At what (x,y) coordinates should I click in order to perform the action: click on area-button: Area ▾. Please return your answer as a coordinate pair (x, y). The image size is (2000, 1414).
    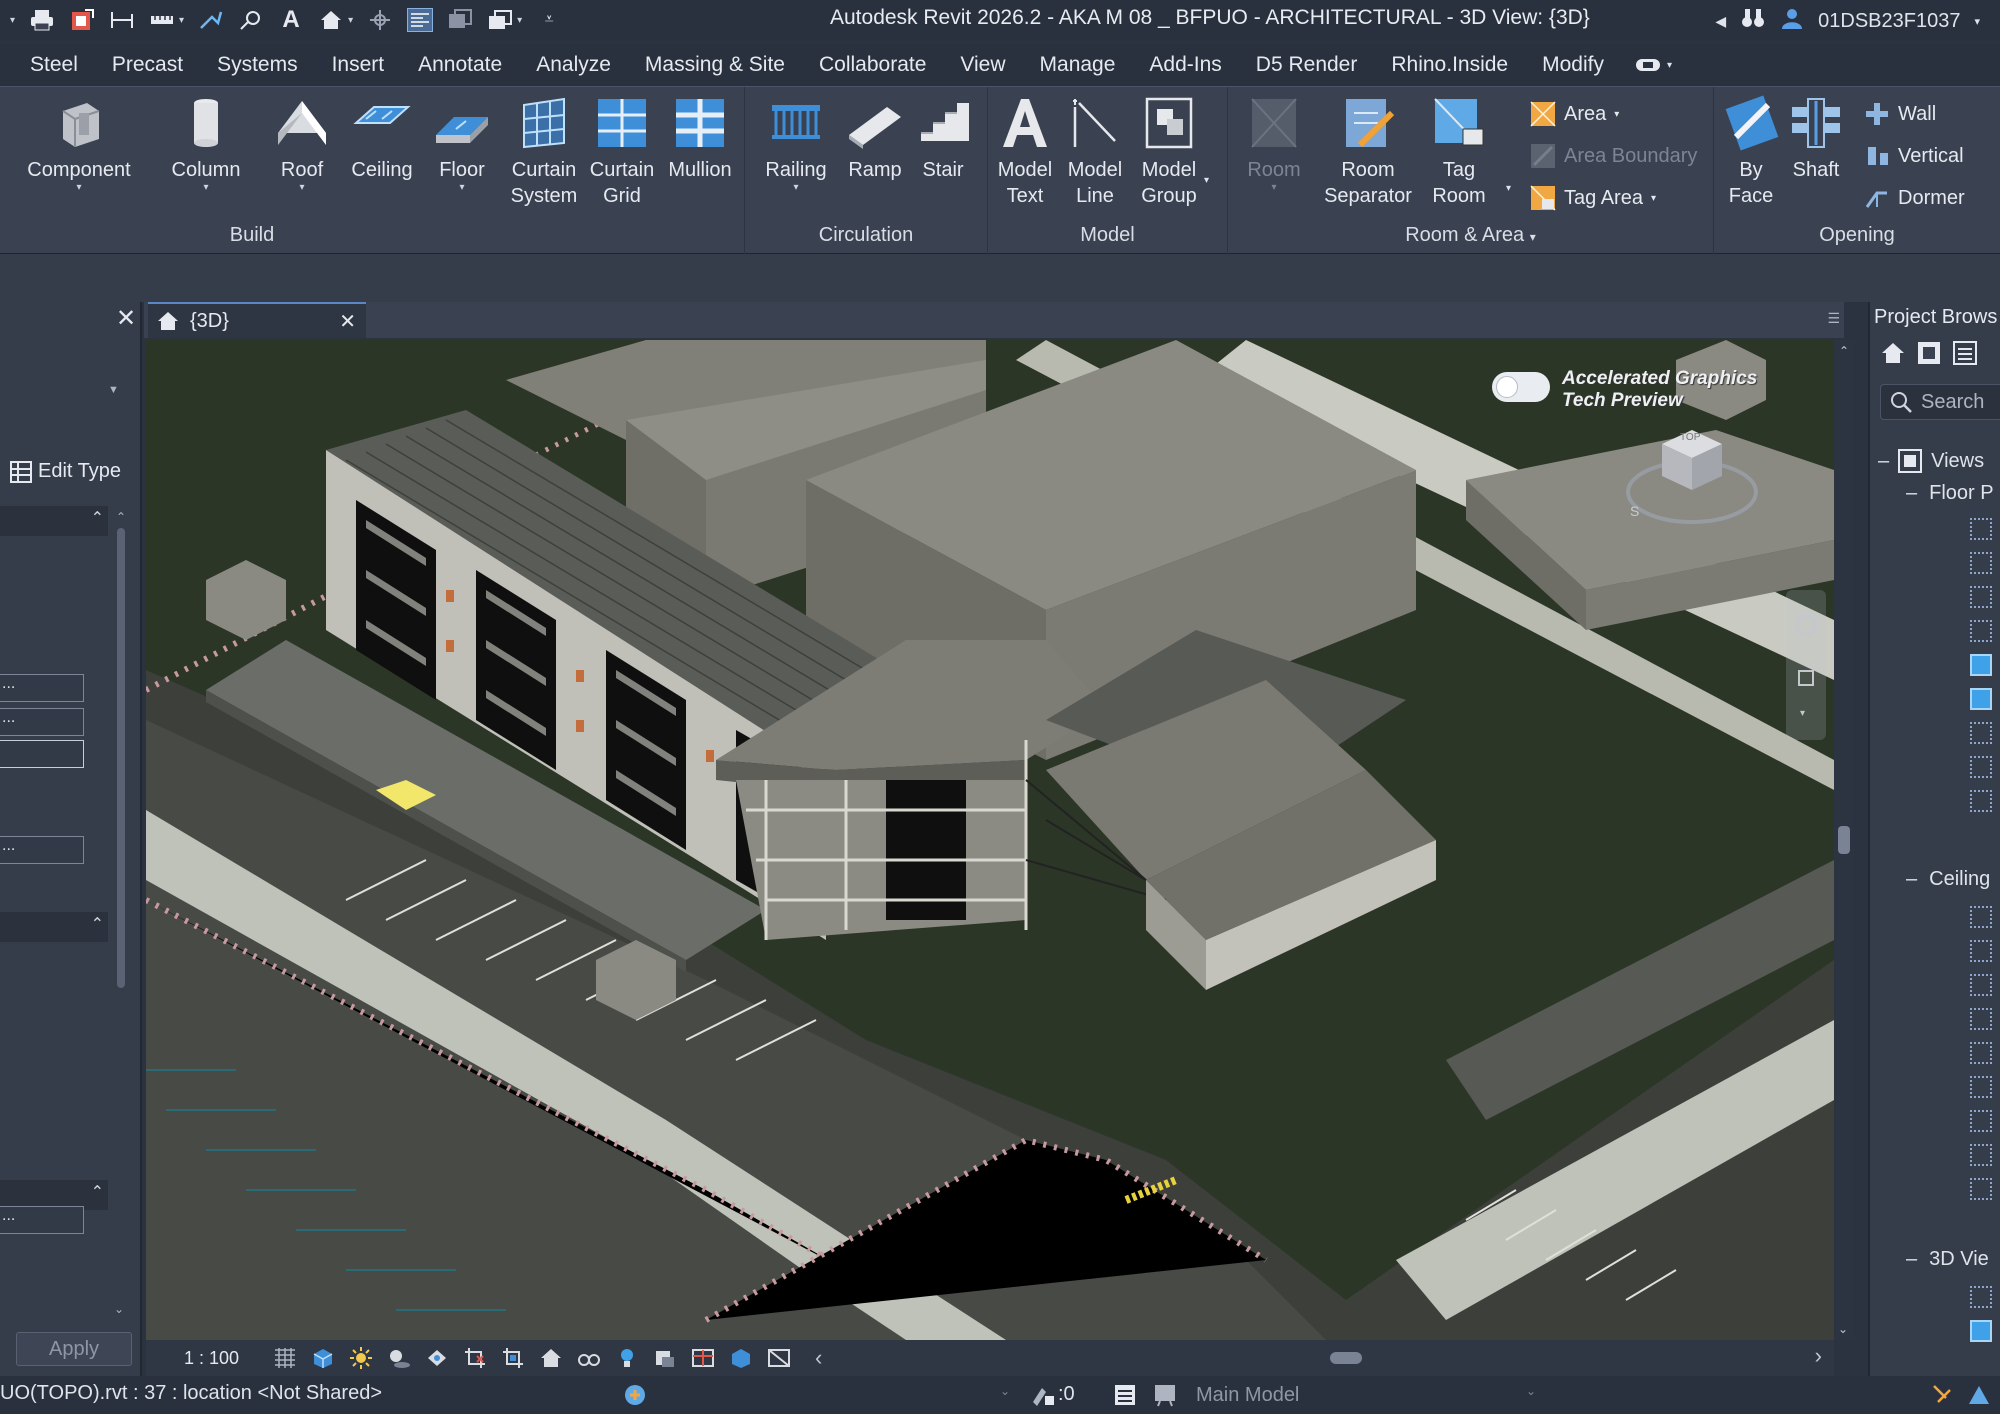
    Looking at the image, I should click on (1574, 114).